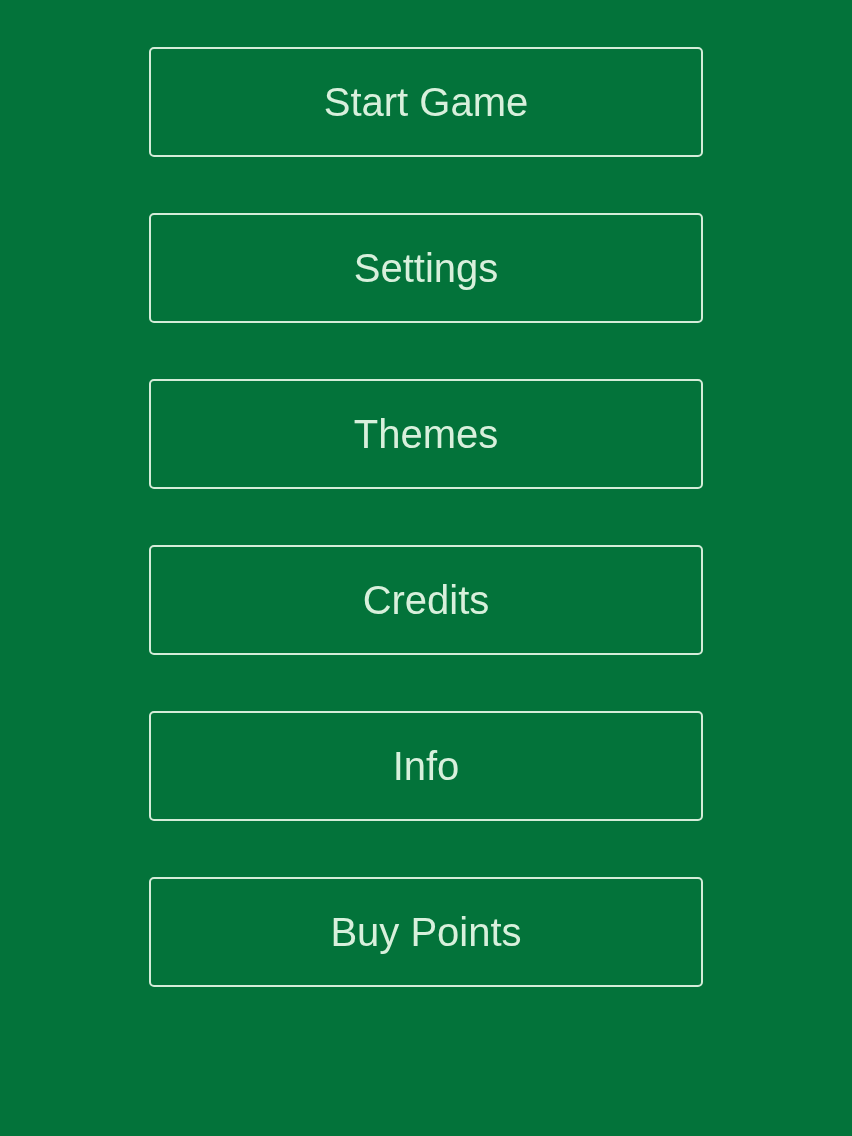 This screenshot has height=1136, width=852. I want to click on menu-button: Settings, so click(426, 268).